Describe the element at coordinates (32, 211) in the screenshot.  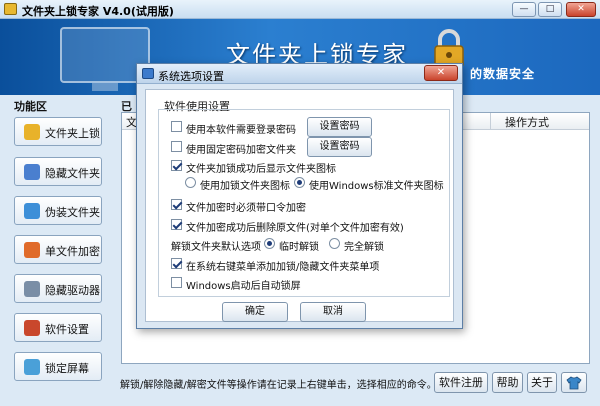
I see `disguise-folder-icon` at that location.